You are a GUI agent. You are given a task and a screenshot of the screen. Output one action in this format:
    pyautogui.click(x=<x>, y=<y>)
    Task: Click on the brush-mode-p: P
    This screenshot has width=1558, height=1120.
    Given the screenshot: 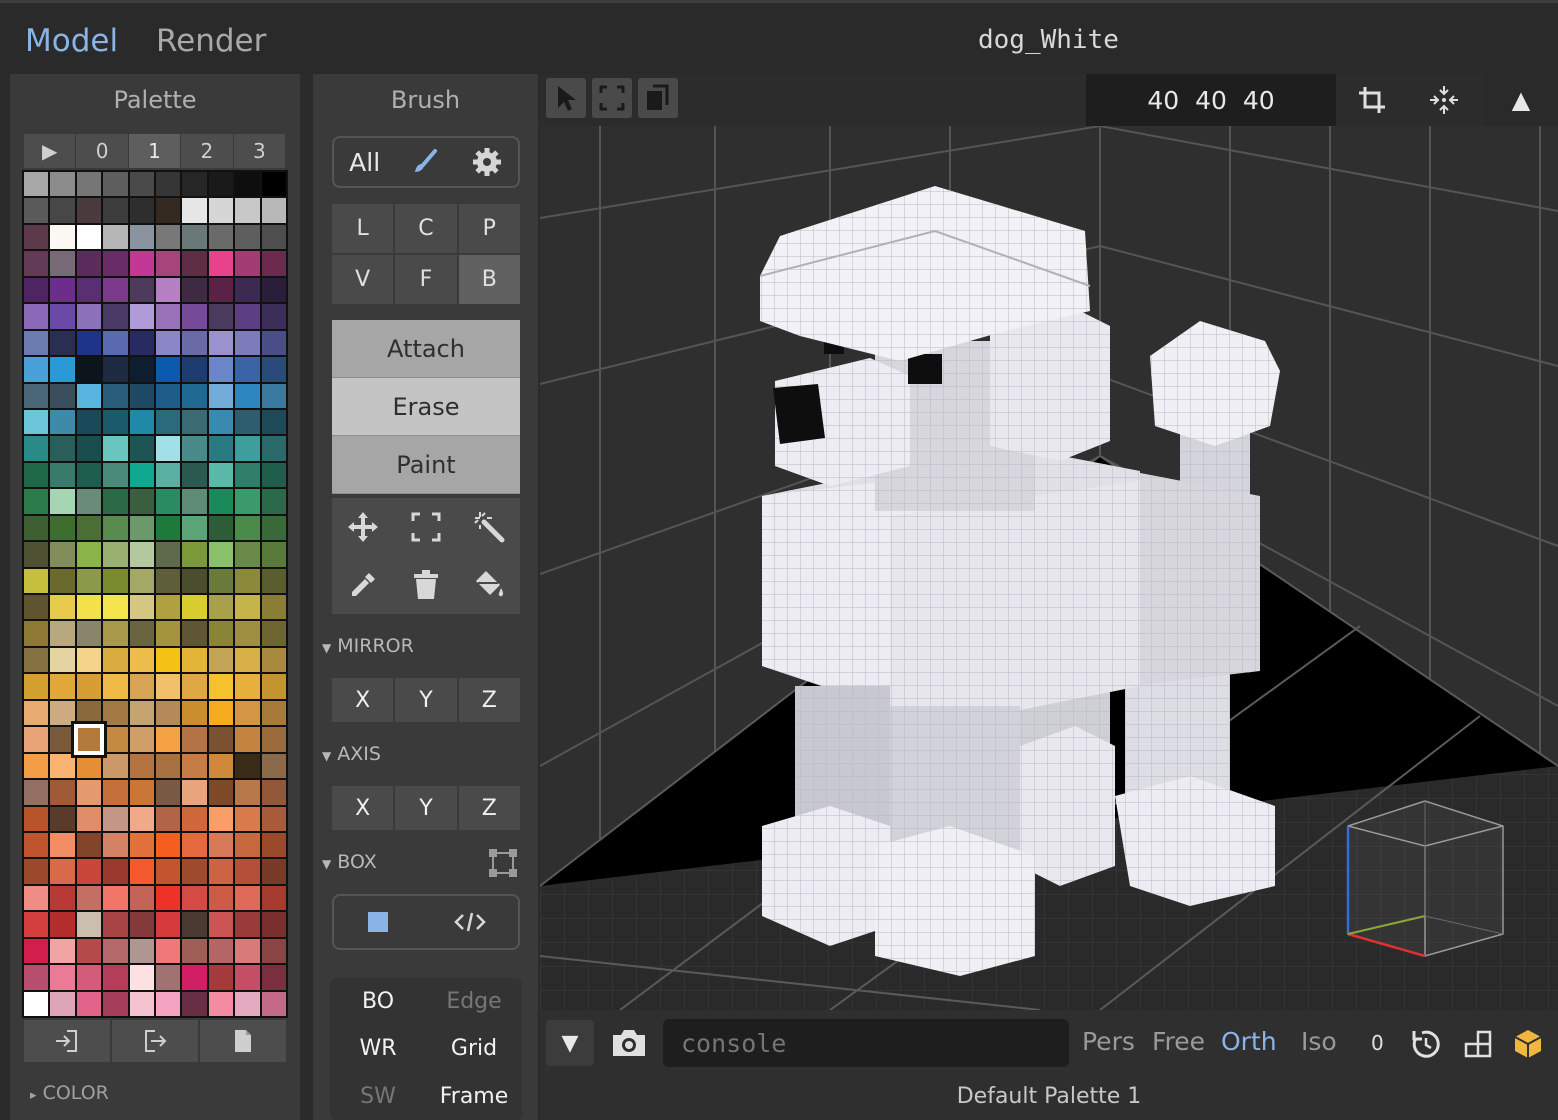 What is the action you would take?
    pyautogui.click(x=489, y=228)
    